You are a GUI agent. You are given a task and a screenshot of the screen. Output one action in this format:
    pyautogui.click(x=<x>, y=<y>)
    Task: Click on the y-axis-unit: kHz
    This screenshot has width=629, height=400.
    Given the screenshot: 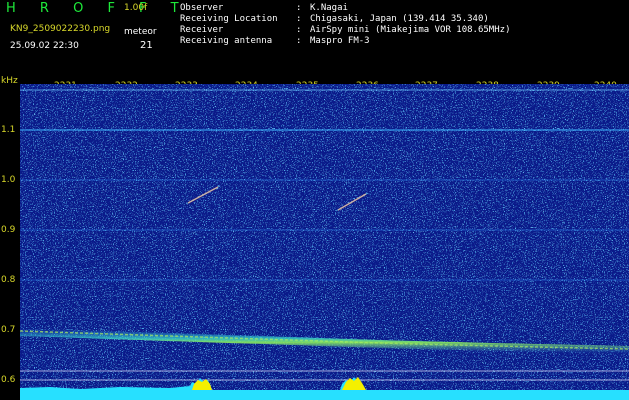 What is the action you would take?
    pyautogui.click(x=9, y=81)
    